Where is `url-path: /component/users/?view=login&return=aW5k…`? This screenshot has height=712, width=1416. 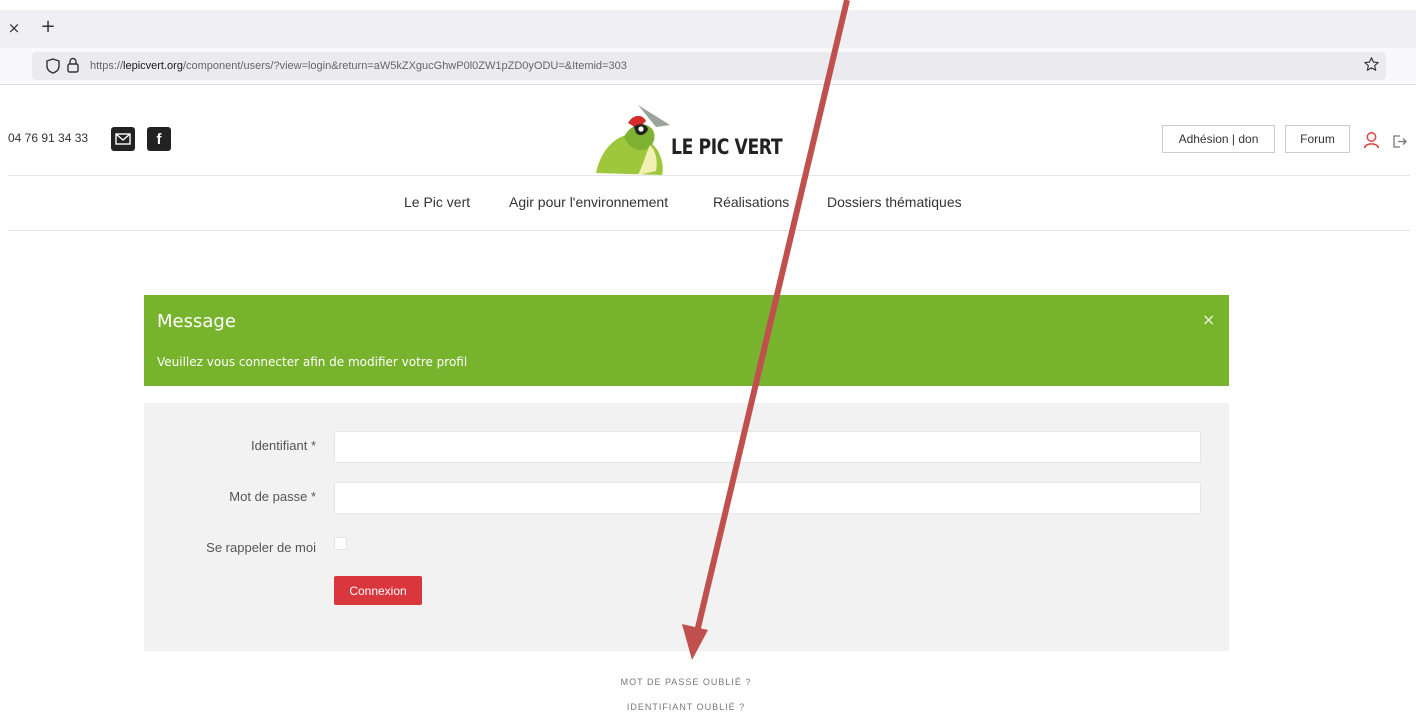
url-path: /component/users/?view=login&return=aW5k… is located at coordinates (404, 66).